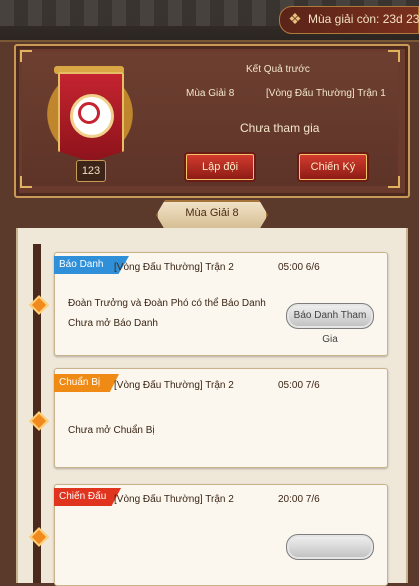  I want to click on result-title: Kết Quả trước, so click(278, 69).